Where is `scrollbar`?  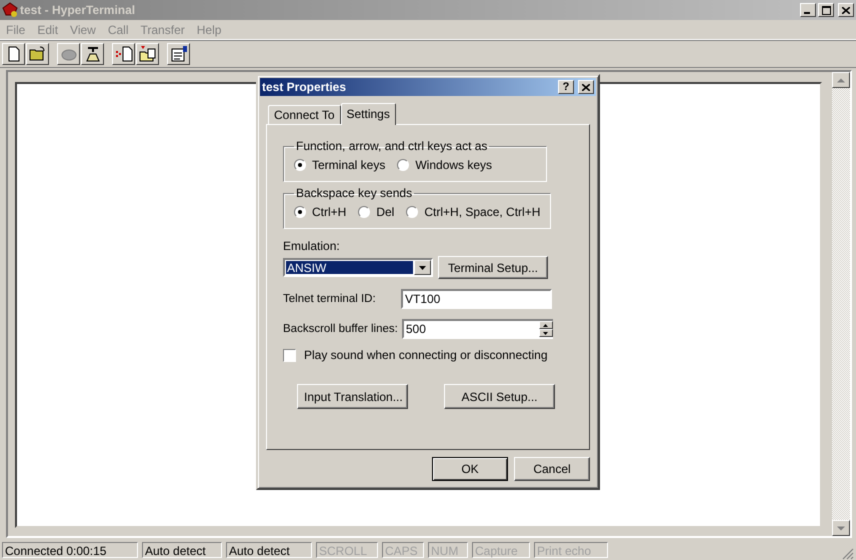 scrollbar is located at coordinates (841, 304).